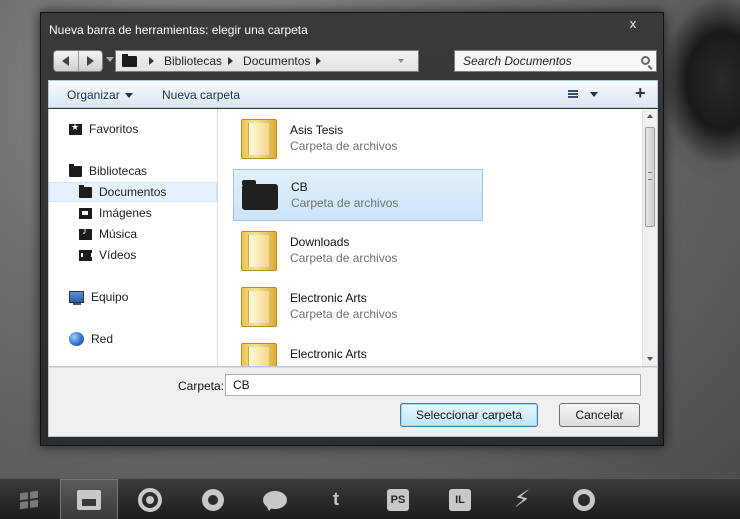 The image size is (740, 519). I want to click on taskbar-chat, so click(275, 499).